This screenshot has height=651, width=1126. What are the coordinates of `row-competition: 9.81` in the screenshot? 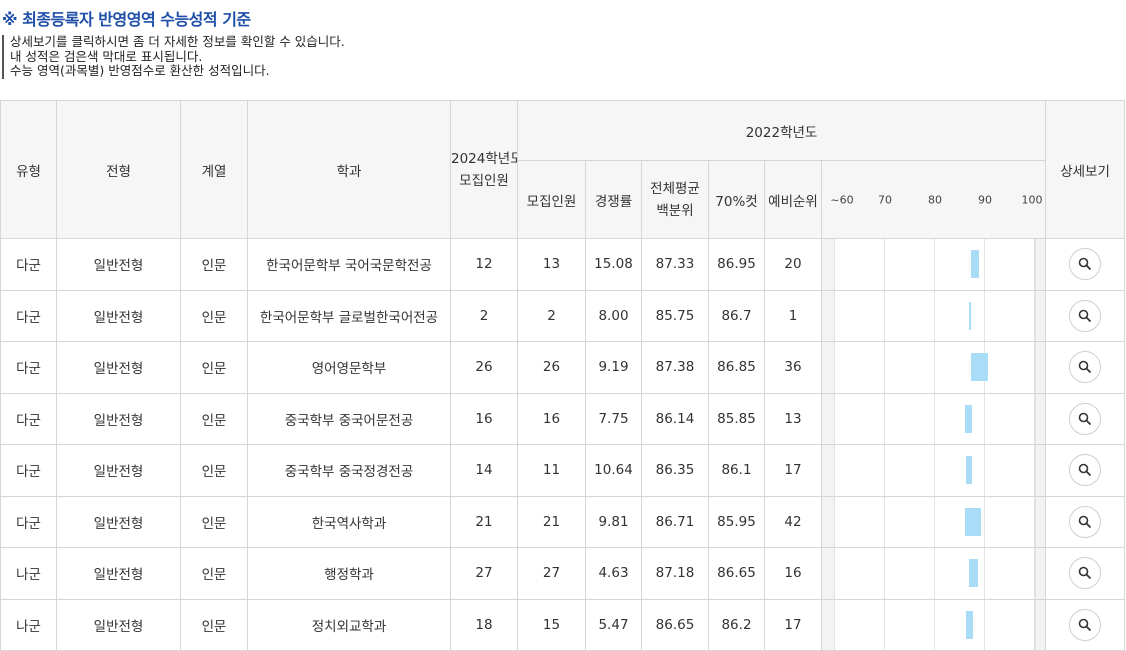 It's located at (613, 521).